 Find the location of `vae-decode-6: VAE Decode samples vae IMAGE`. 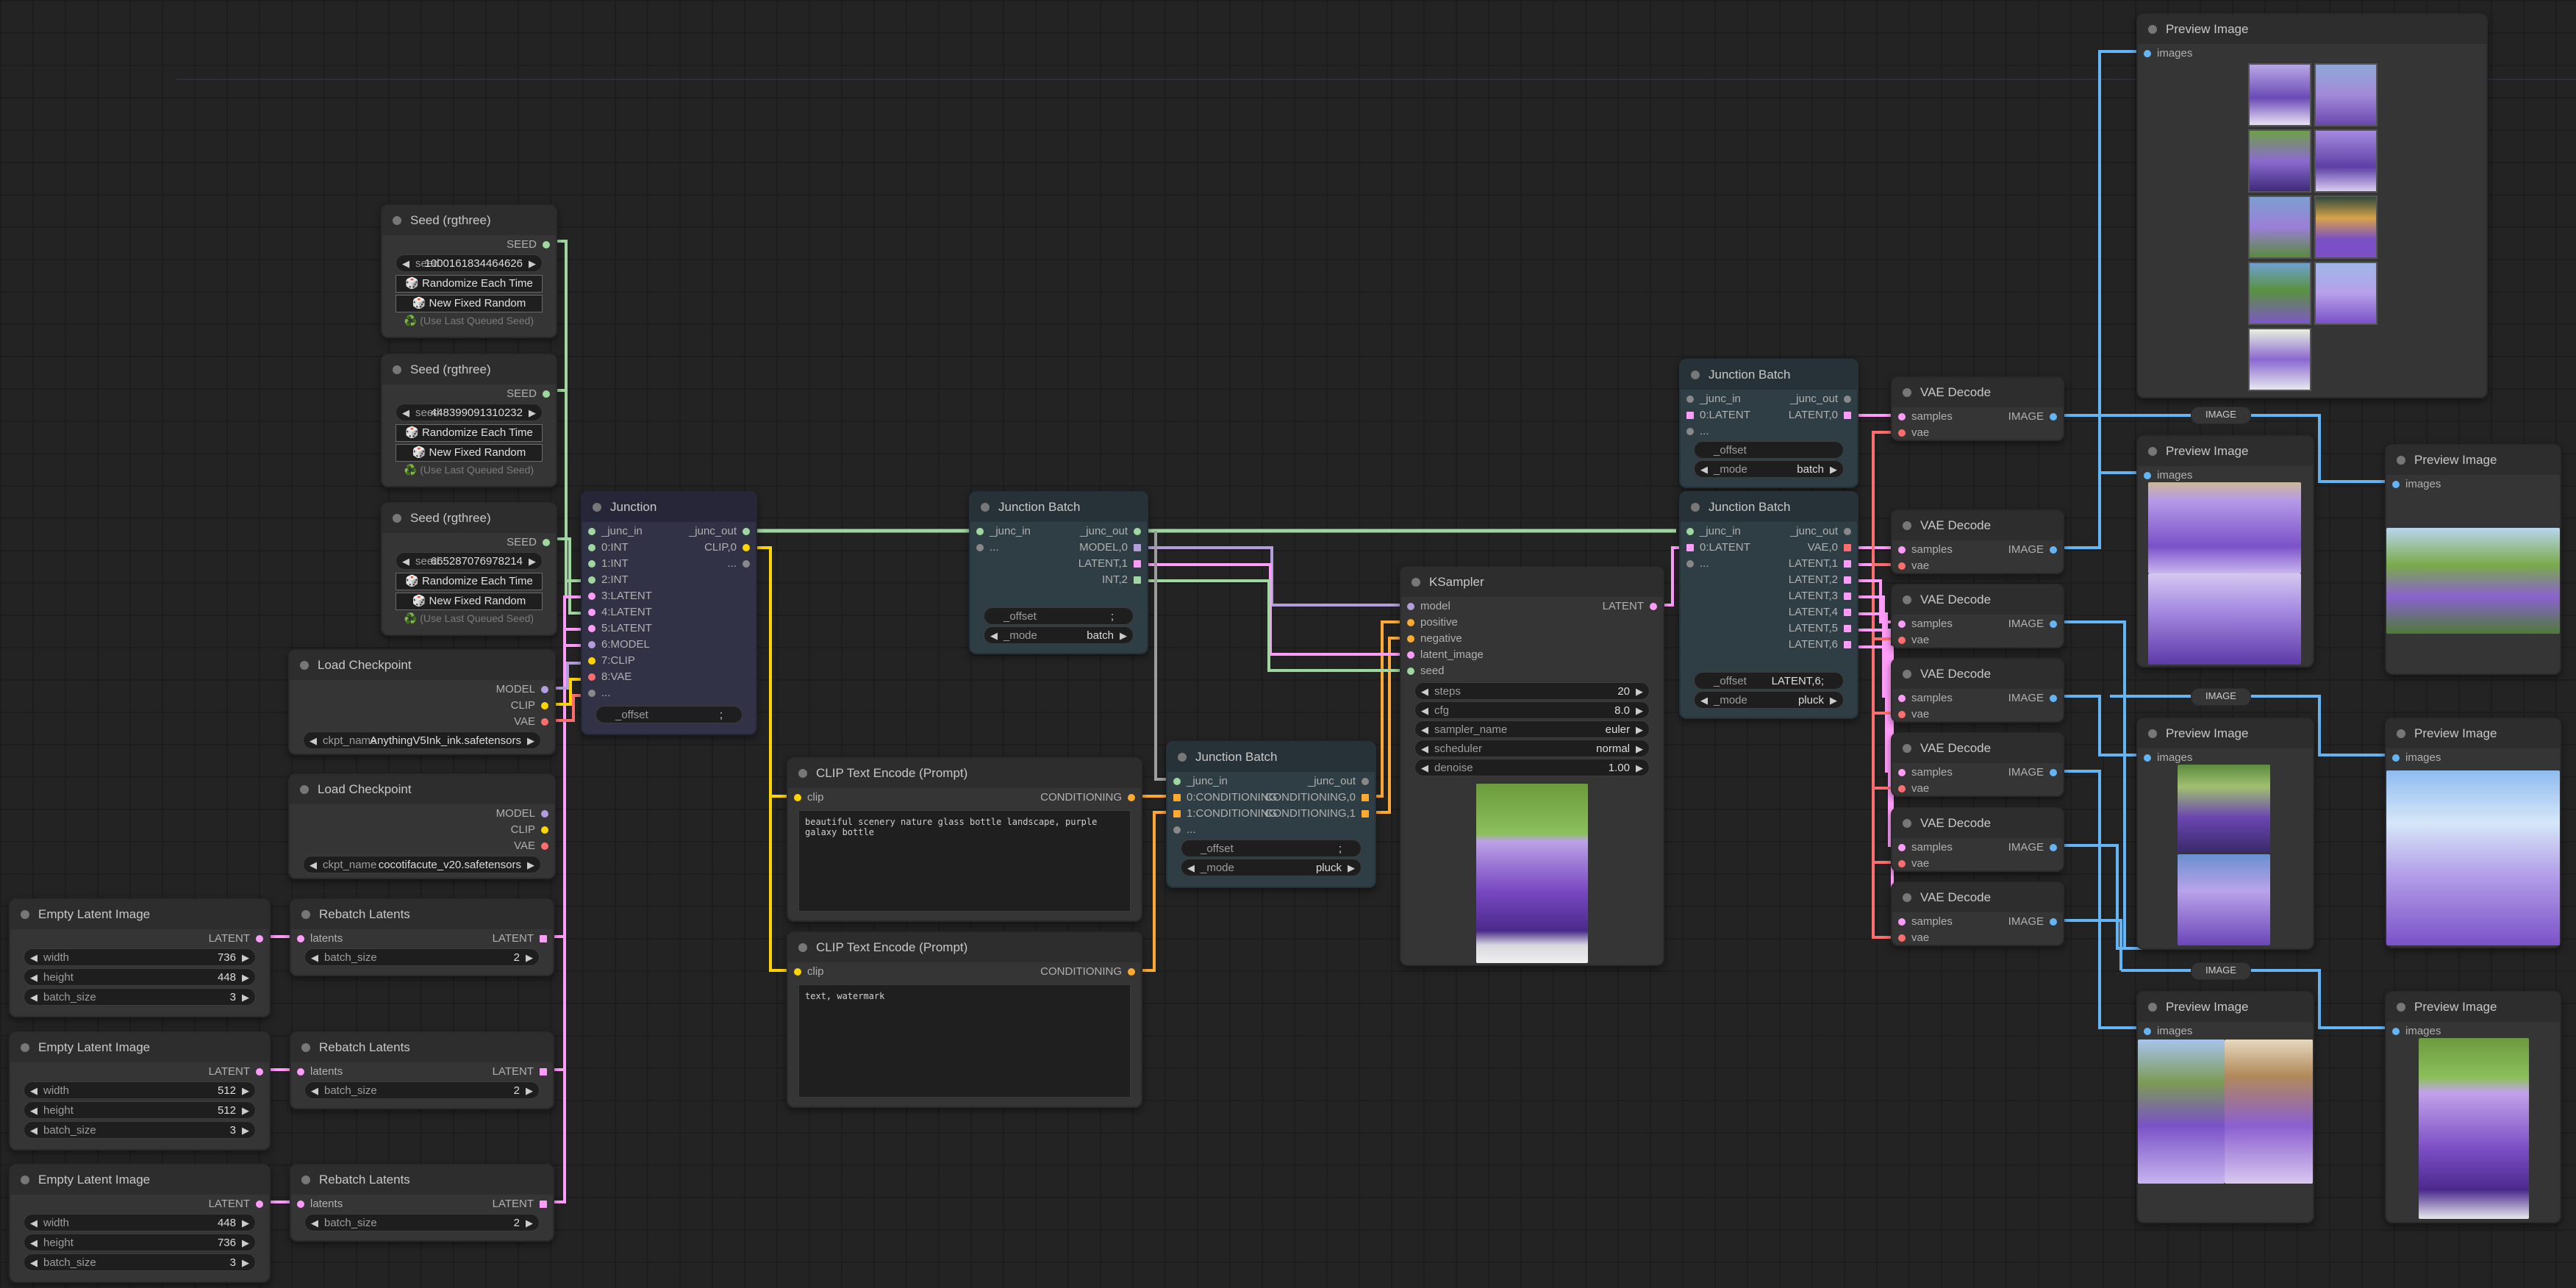

vae-decode-6: VAE Decode samples vae IMAGE is located at coordinates (1977, 839).